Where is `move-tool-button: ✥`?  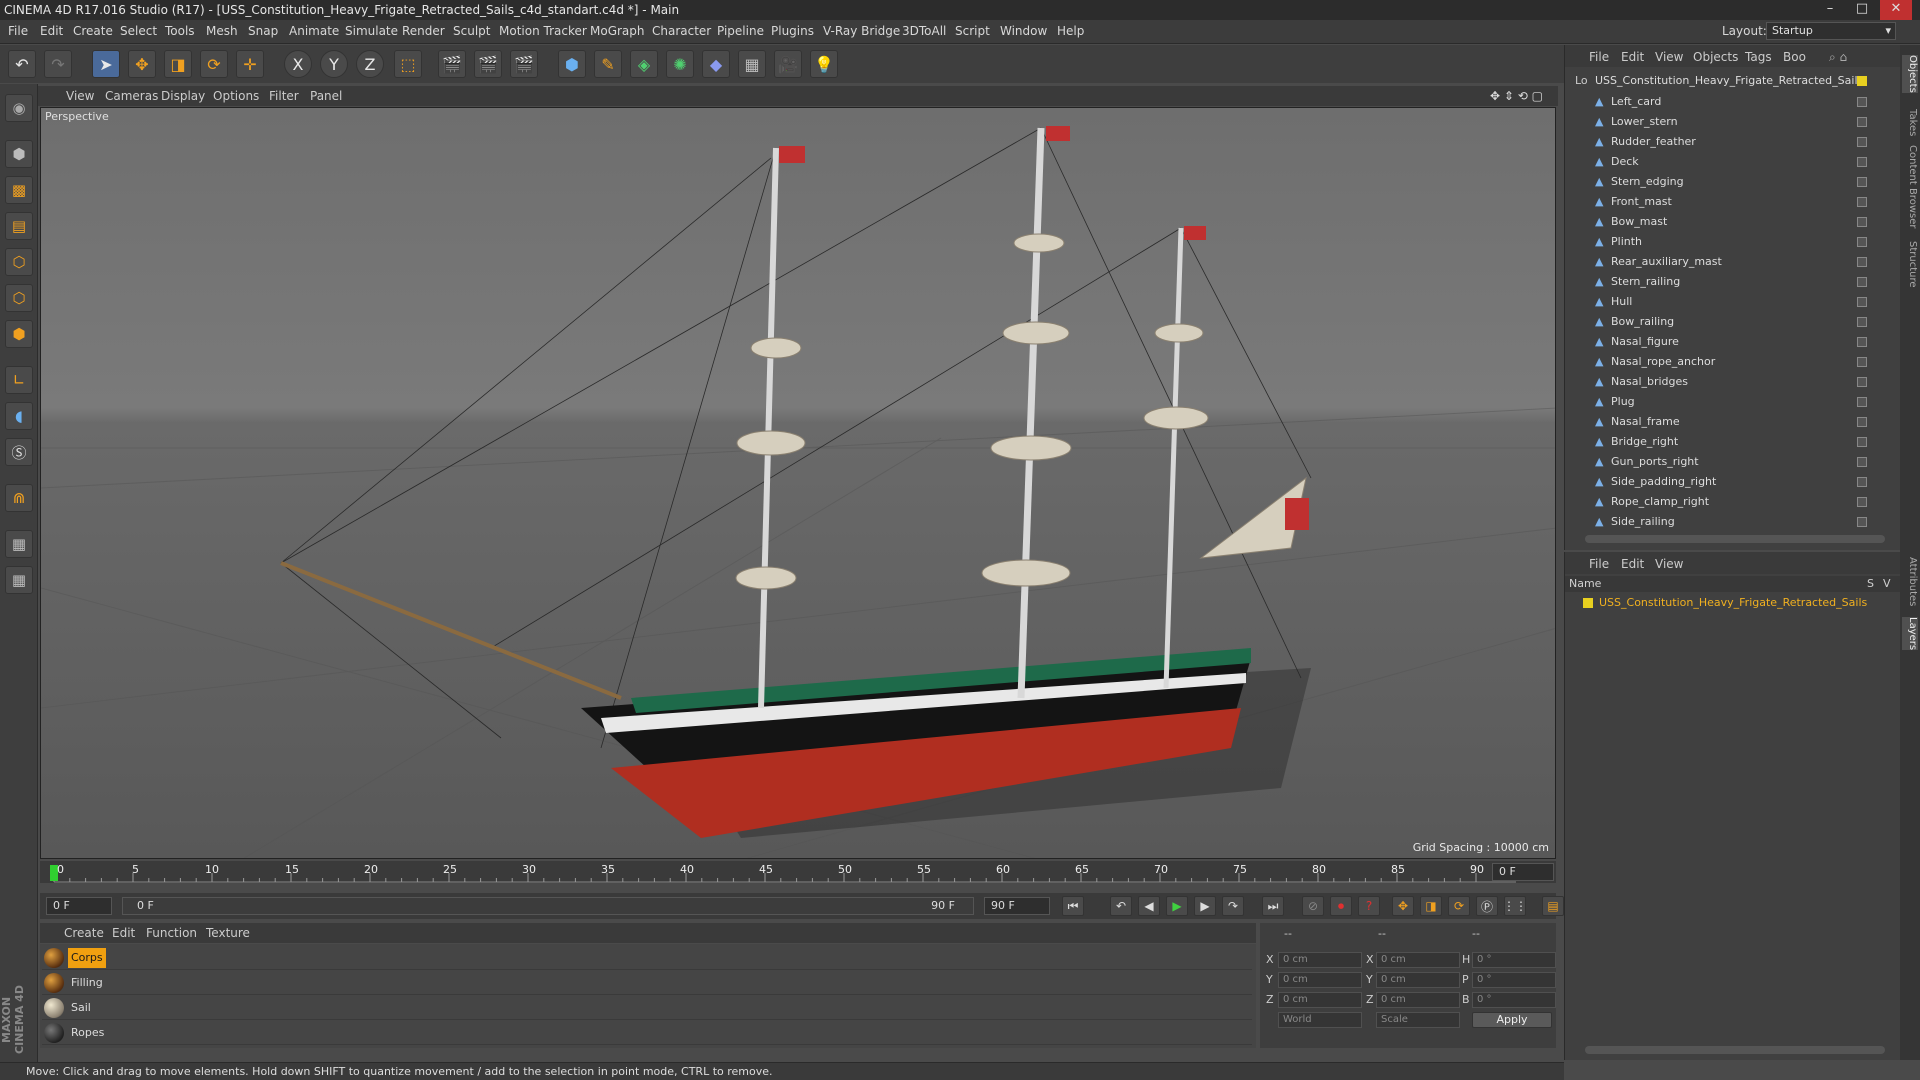 move-tool-button: ✥ is located at coordinates (142, 64).